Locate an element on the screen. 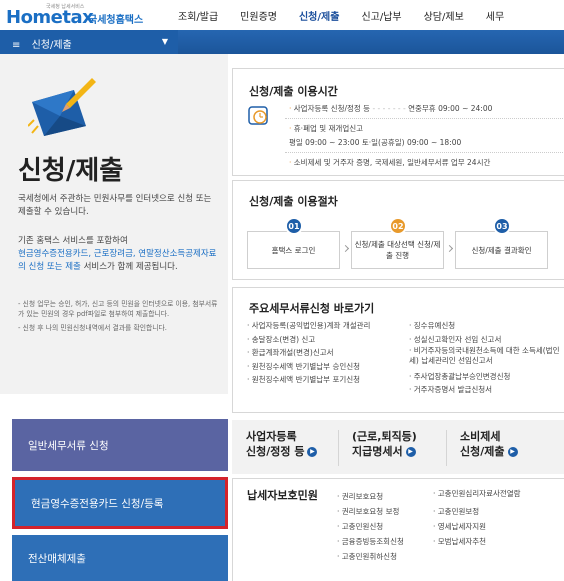 Image resolution: width=564 pixels, height=581 pixels. logo-subtitle: 국세청홈택스 is located at coordinates (116, 20).